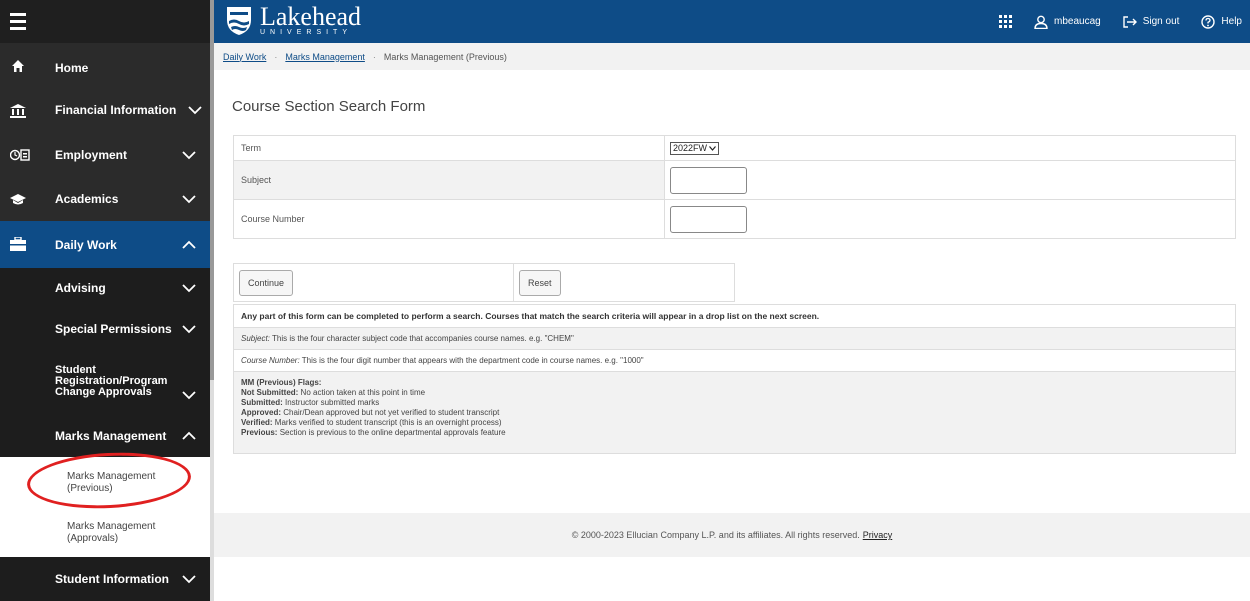 Image resolution: width=1250 pixels, height=601 pixels. I want to click on breadcrumb-daily-work: Daily Work, so click(244, 57).